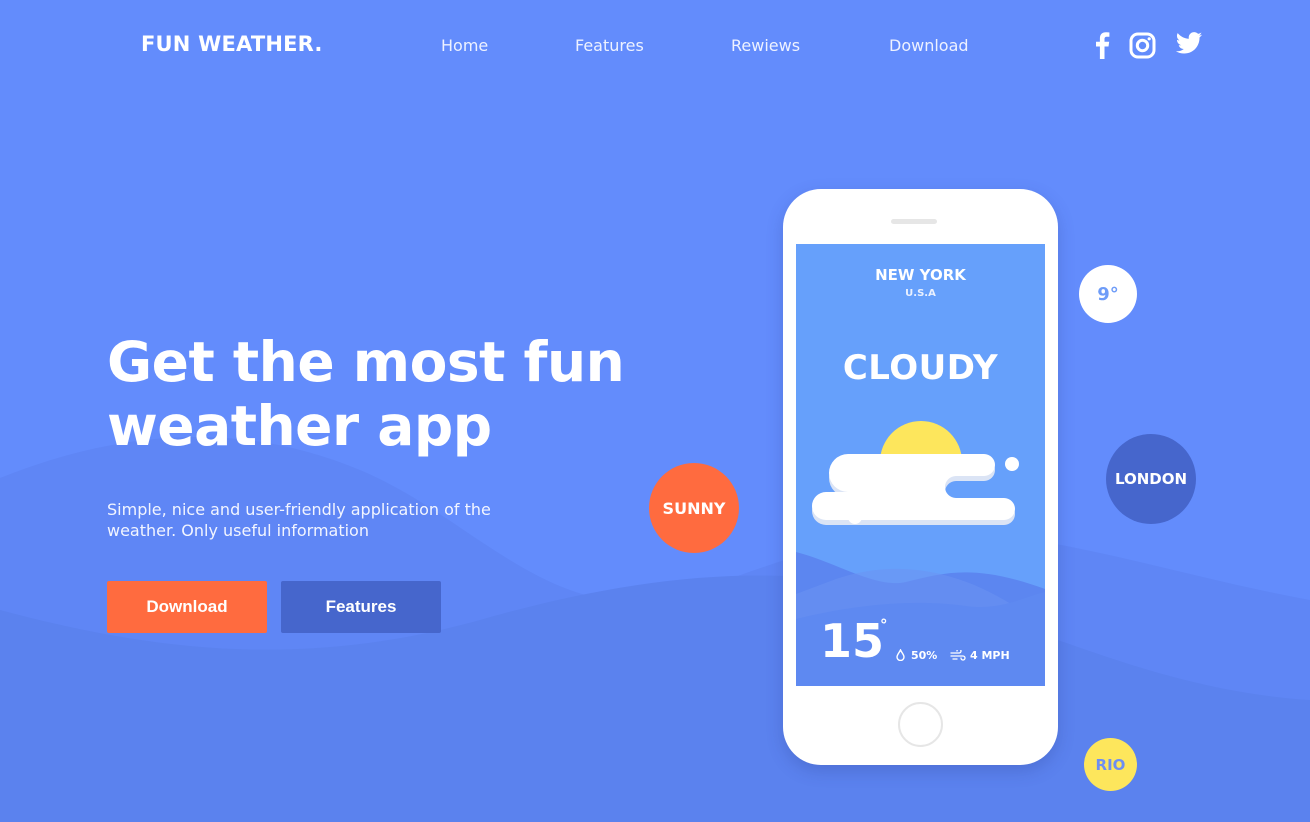 The height and width of the screenshot is (822, 1310). Describe the element at coordinates (361, 607) in the screenshot. I see `features-button: Features` at that location.